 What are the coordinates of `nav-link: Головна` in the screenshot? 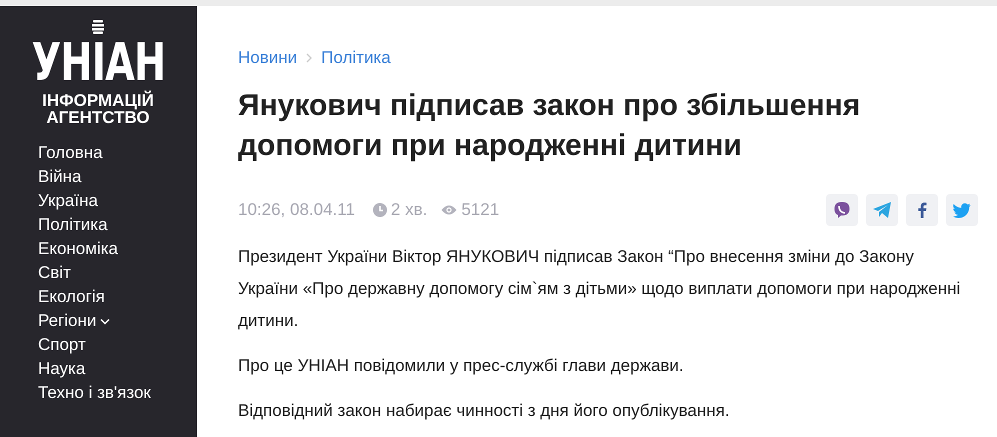 It's located at (117, 153).